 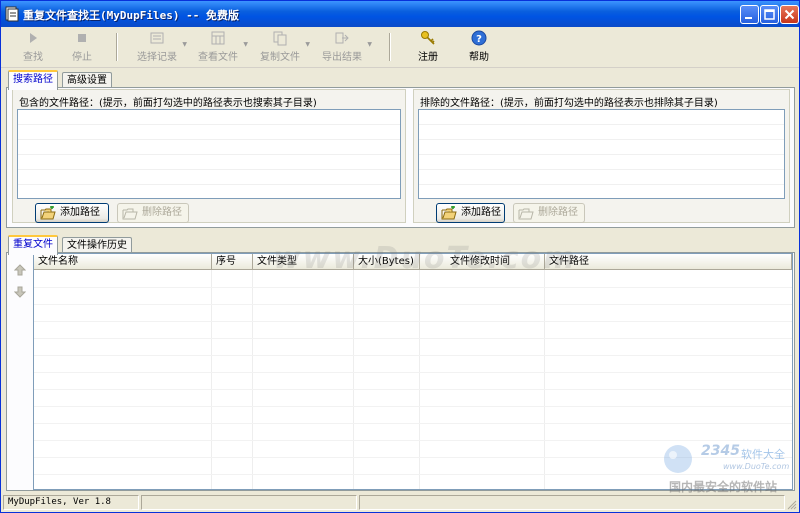 I want to click on window-title: 重复文件查找王(MyDupFiles) -- 免费版, so click(x=131, y=15).